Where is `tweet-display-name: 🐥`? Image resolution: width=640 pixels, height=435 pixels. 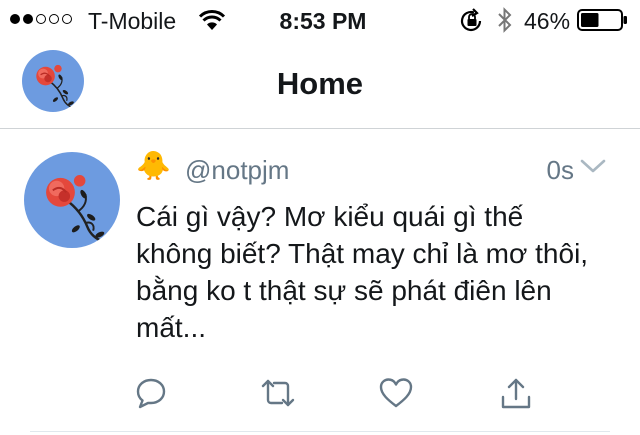 tweet-display-name: 🐥 is located at coordinates (153, 166).